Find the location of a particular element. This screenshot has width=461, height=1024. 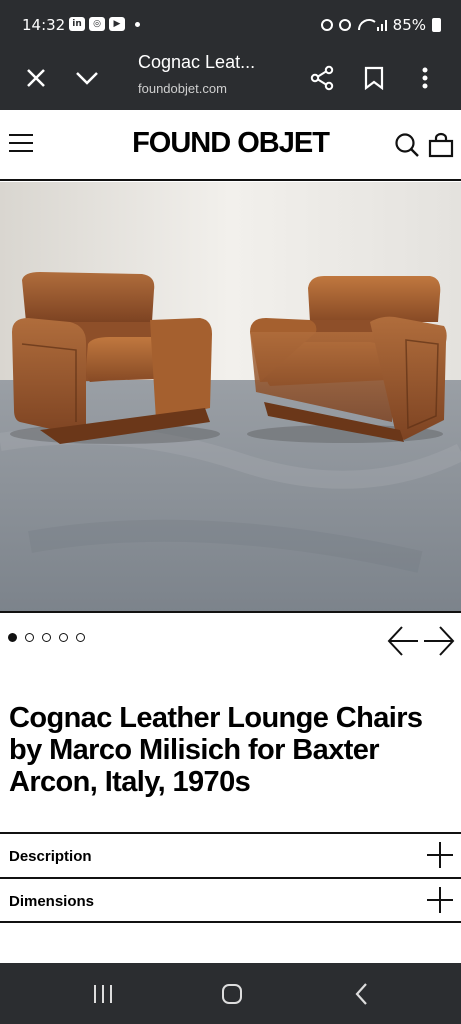

more-notifications-dot is located at coordinates (137, 24).